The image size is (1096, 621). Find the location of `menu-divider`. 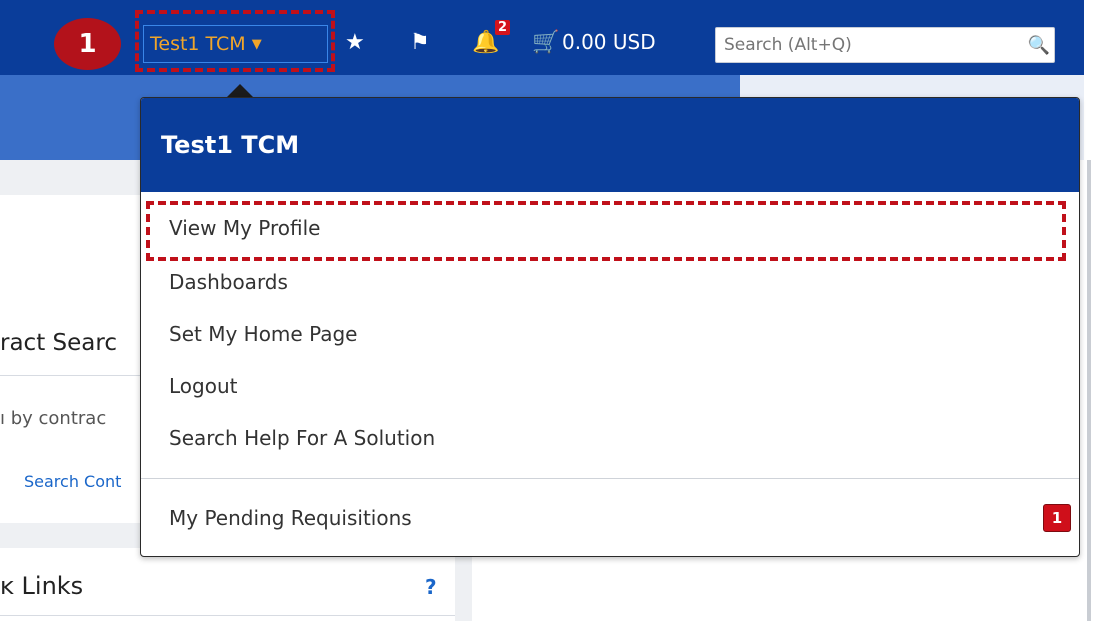

menu-divider is located at coordinates (610, 478).